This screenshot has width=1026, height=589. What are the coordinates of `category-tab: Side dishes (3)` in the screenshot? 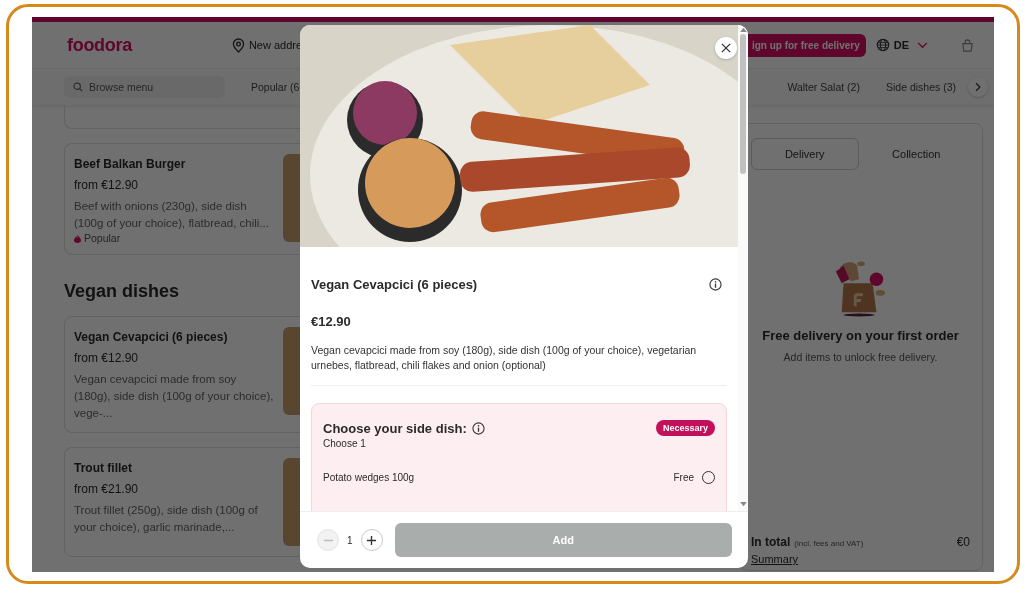 It's located at (920, 87).